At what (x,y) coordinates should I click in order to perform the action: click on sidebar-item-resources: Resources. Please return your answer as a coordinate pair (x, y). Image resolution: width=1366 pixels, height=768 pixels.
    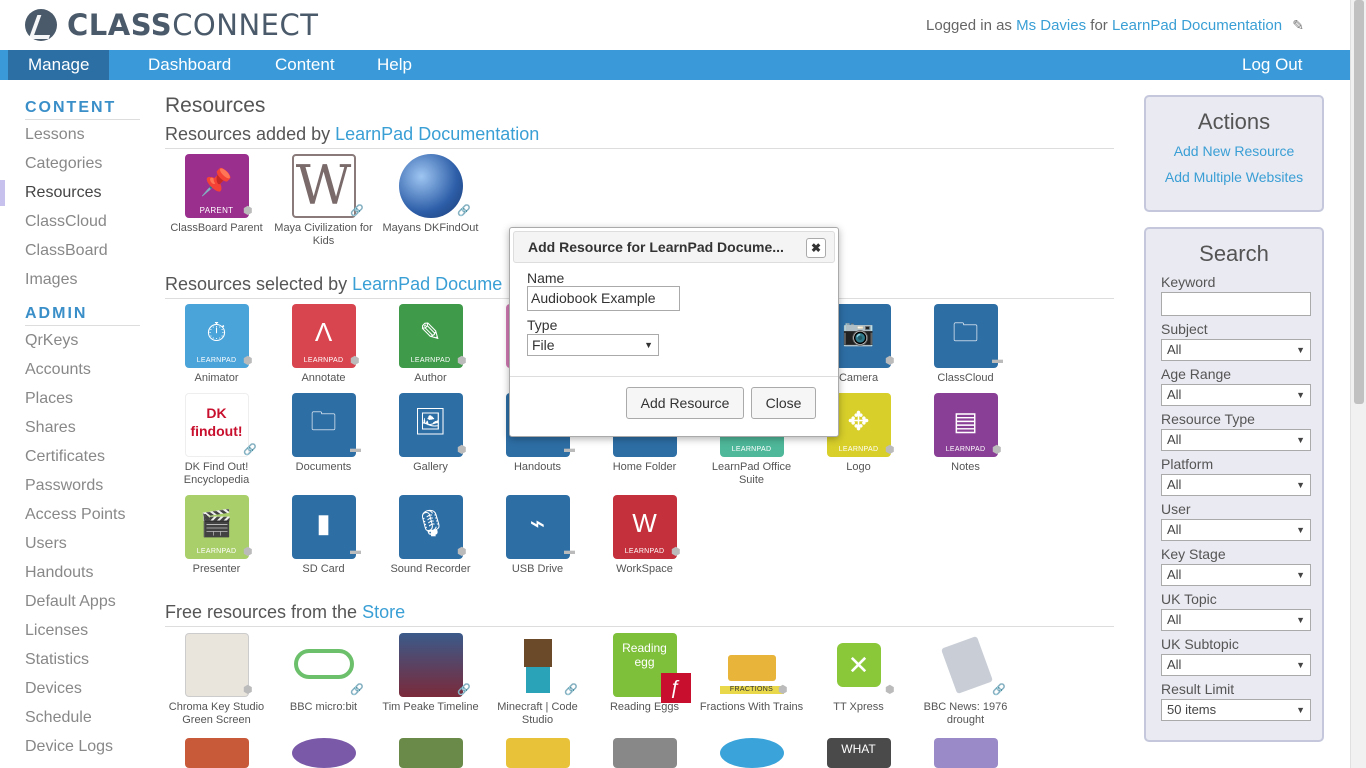
    Looking at the image, I should click on (63, 193).